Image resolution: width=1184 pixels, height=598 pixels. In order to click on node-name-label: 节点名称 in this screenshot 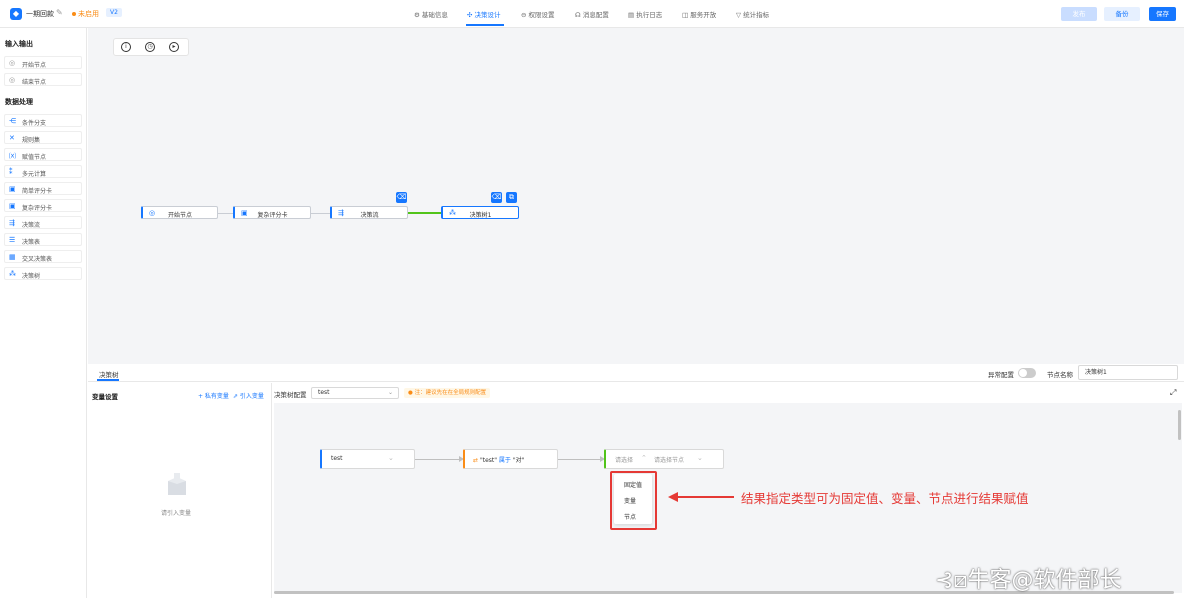, I will do `click(1060, 375)`.